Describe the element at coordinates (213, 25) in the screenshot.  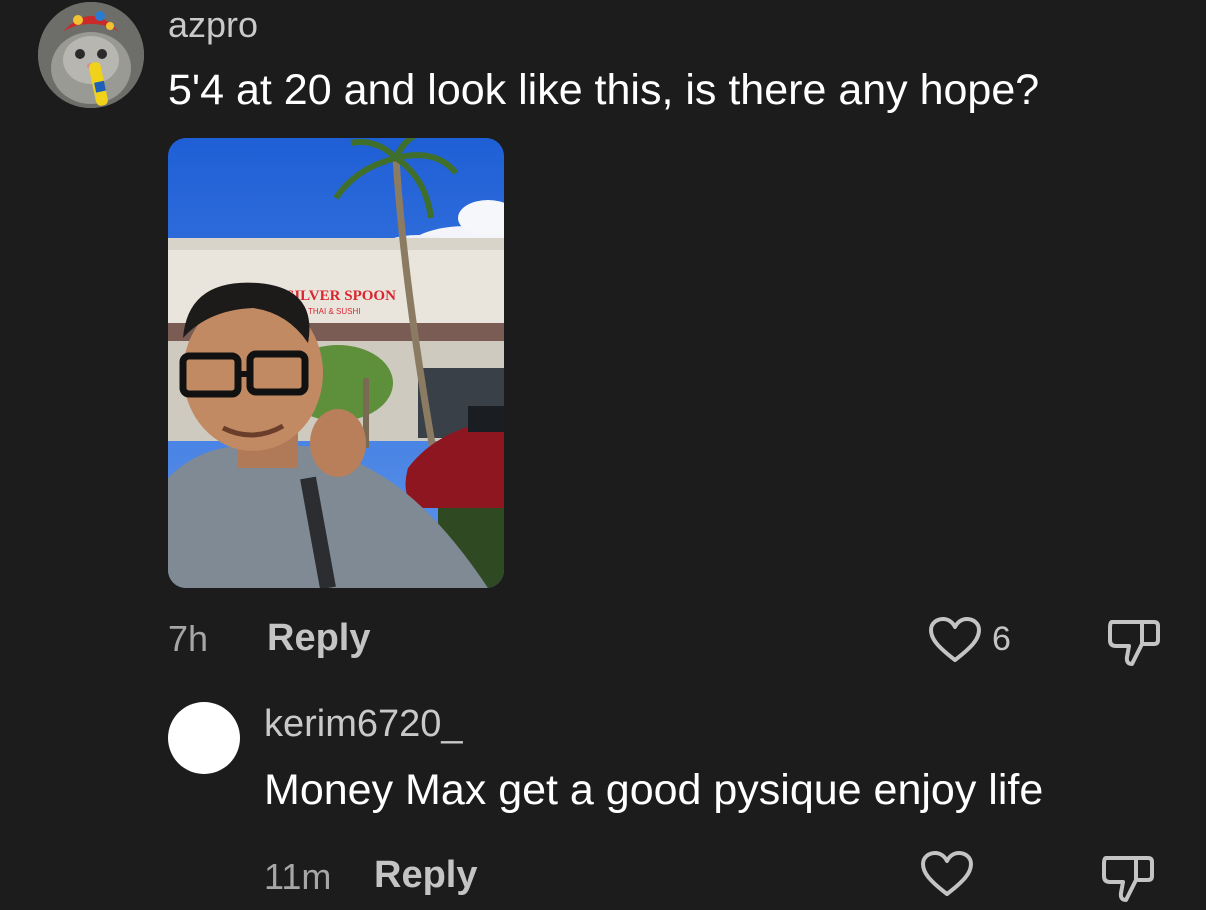
I see `comment-username: azpro` at that location.